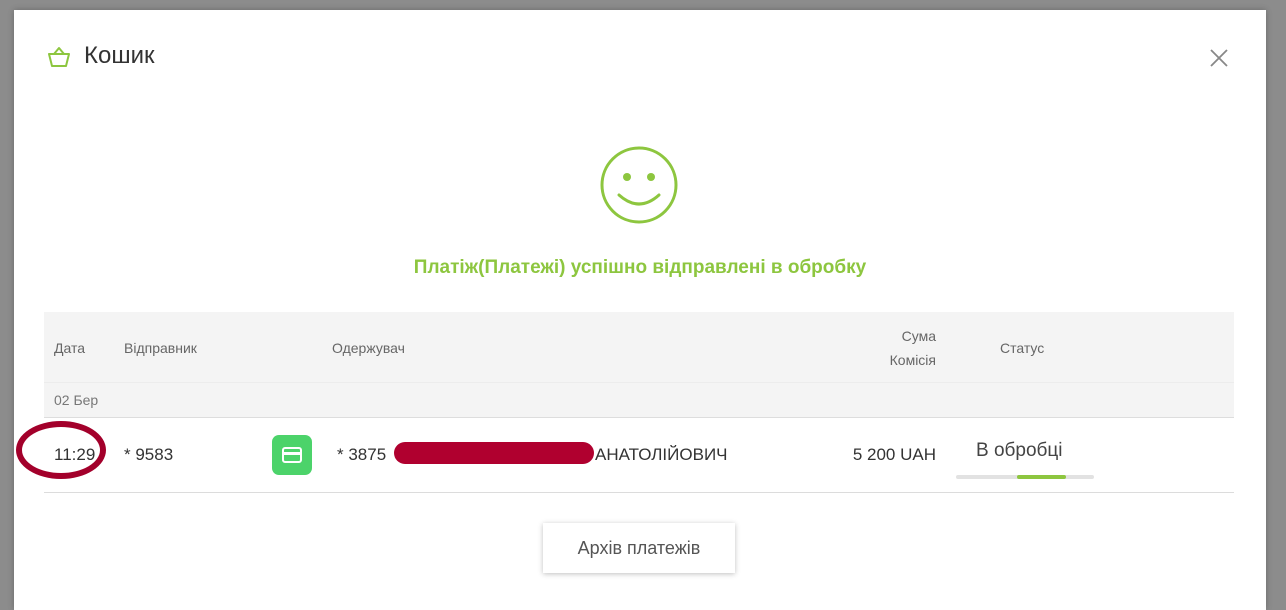 The width and height of the screenshot is (1286, 610). Describe the element at coordinates (292, 455) in the screenshot. I see `card-icon` at that location.